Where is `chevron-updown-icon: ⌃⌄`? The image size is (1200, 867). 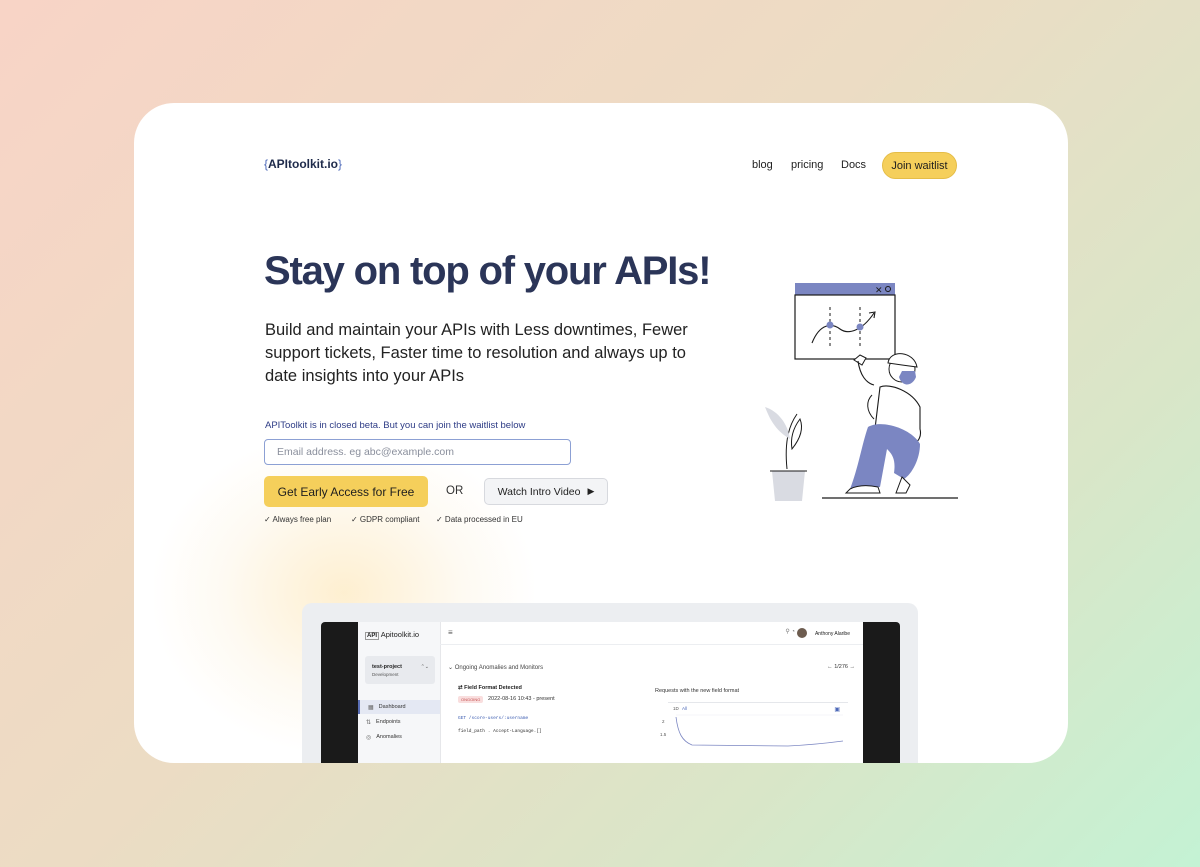 chevron-updown-icon: ⌃⌄ is located at coordinates (424, 667).